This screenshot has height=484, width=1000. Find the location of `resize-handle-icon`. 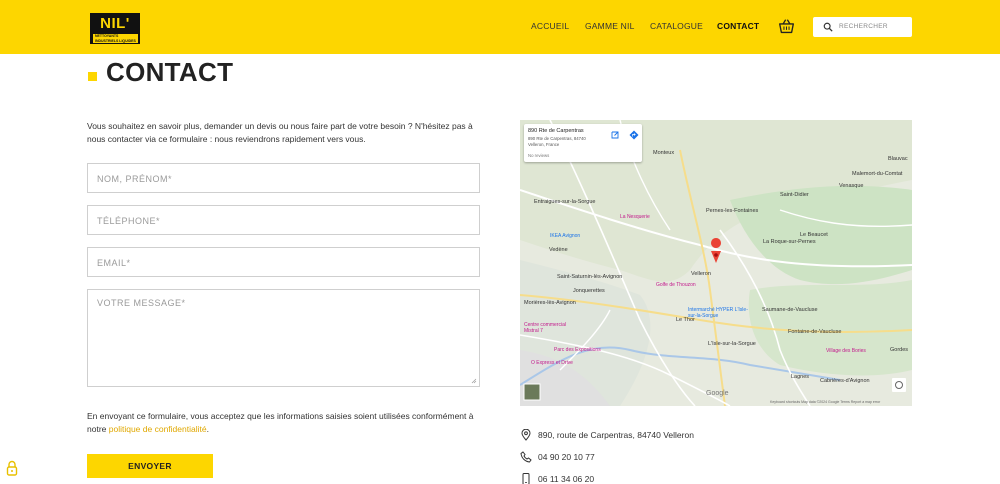

resize-handle-icon is located at coordinates (474, 381).